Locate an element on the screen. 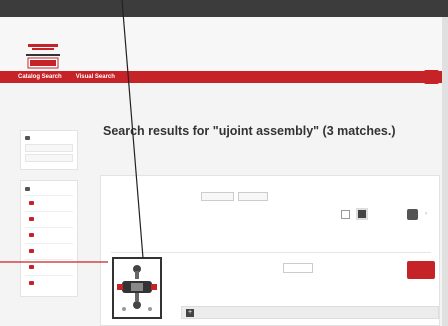  left-sidebar is located at coordinates (49, 218).